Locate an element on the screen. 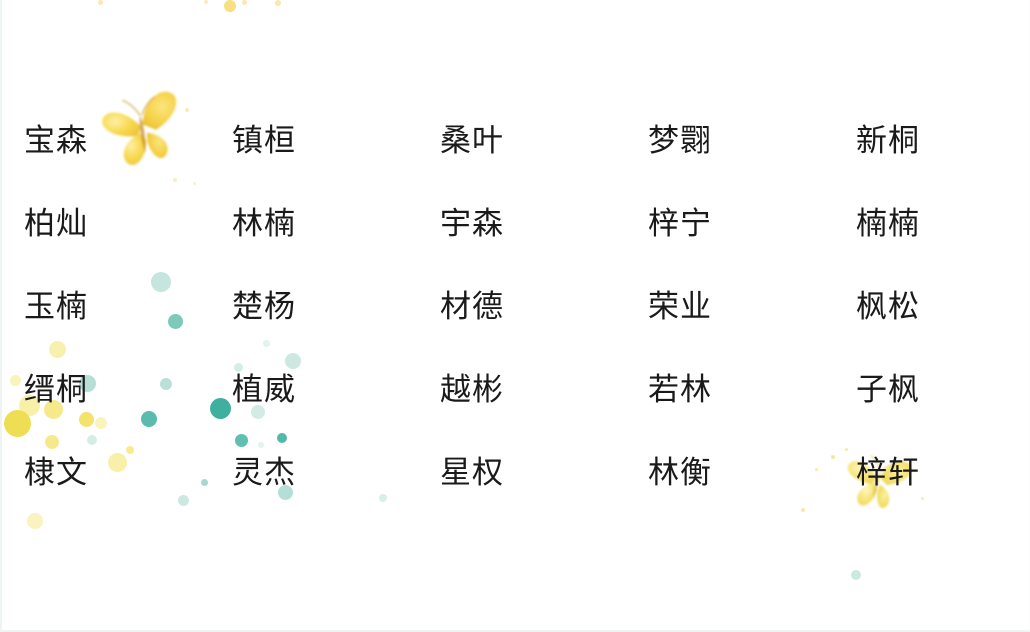 The width and height of the screenshot is (1030, 632). name-text: 若林 is located at coordinates (680, 390).